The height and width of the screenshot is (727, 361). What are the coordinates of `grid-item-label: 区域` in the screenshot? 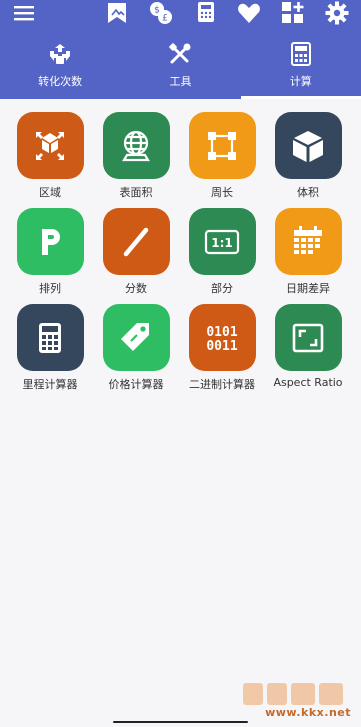 It's located at (50, 192).